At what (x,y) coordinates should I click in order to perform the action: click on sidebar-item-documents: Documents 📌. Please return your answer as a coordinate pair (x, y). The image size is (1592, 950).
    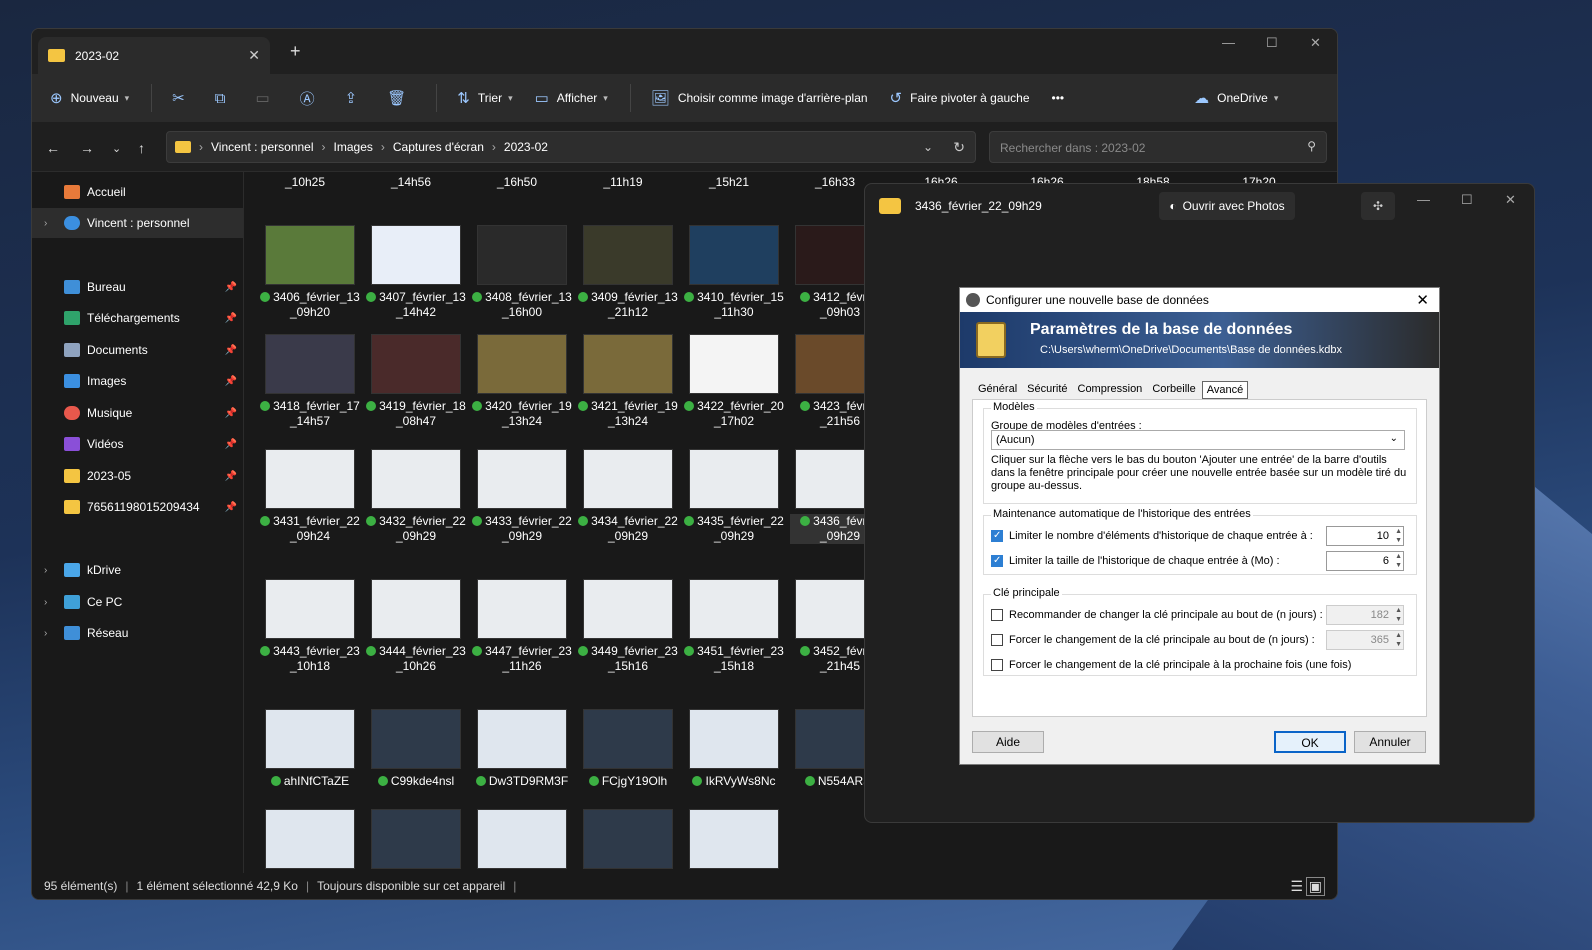
    Looking at the image, I should click on (137, 350).